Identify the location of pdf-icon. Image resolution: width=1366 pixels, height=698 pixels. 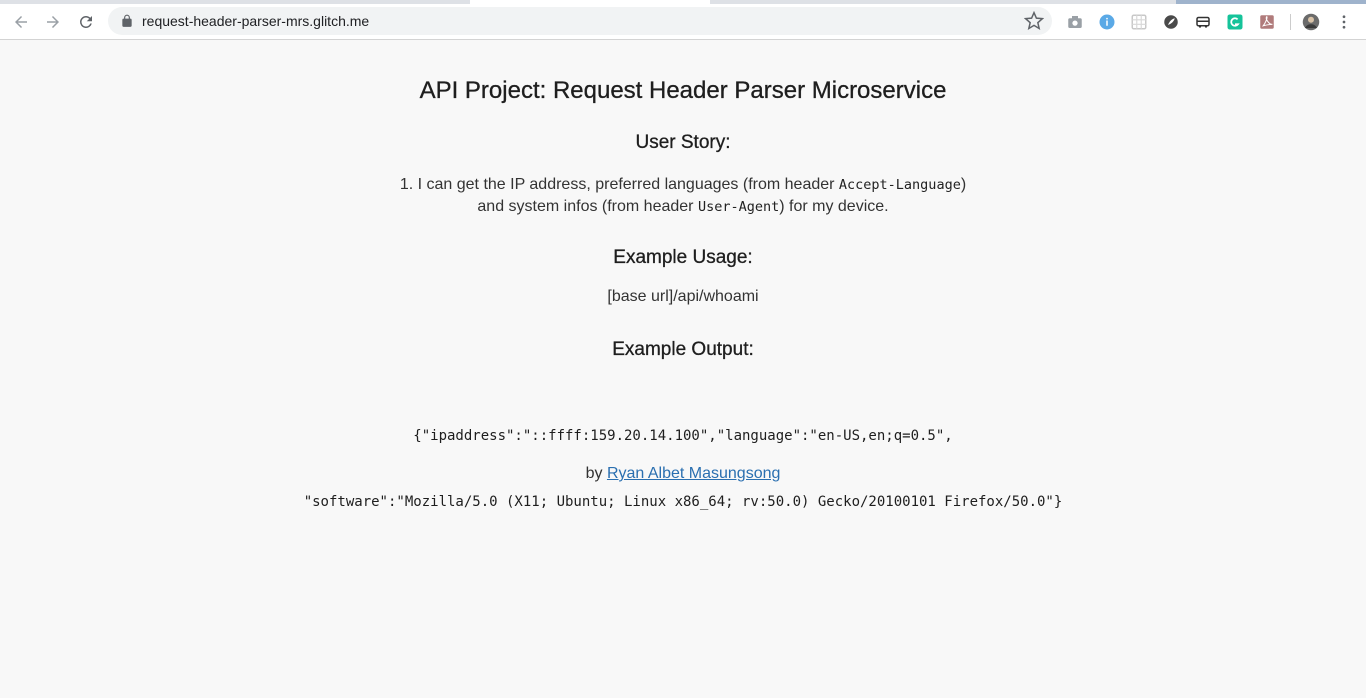
(1267, 22).